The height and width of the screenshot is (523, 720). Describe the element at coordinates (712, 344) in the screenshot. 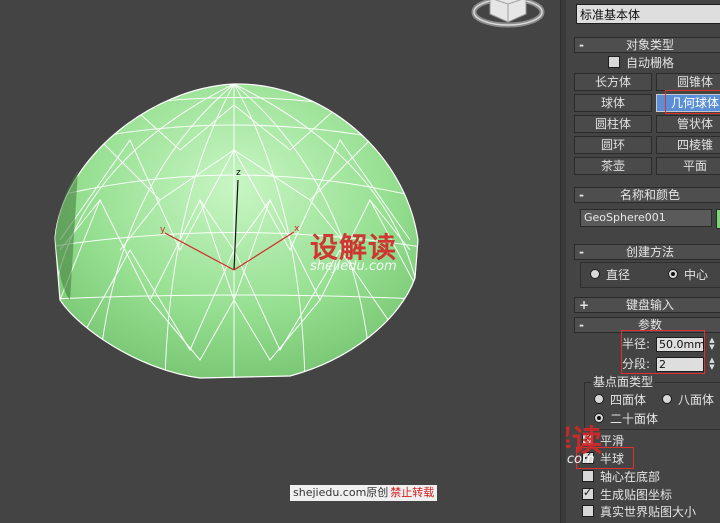

I see `radius-spinner: ▲ ▼` at that location.